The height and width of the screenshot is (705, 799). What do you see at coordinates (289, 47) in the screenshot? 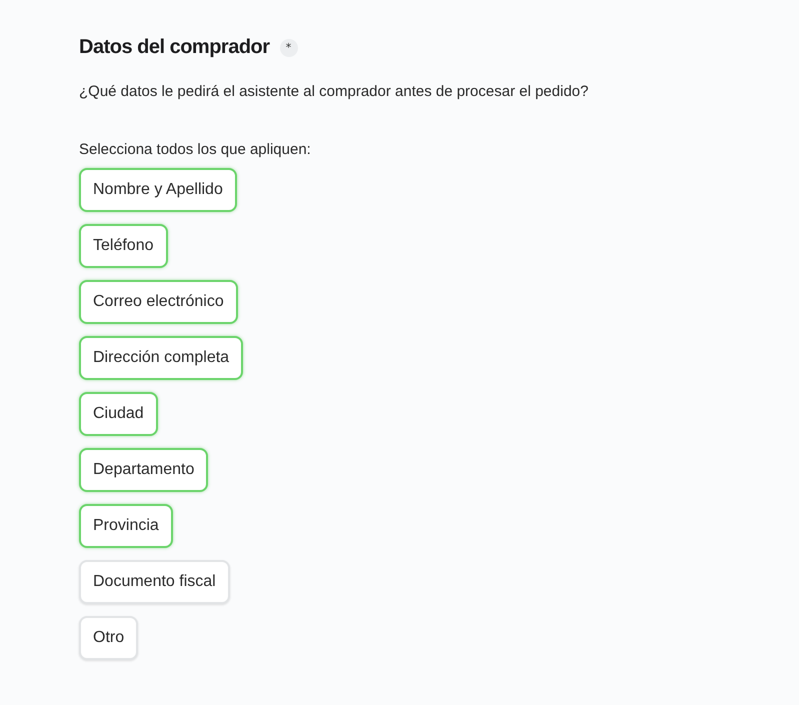
I see `required-mark: *` at bounding box center [289, 47].